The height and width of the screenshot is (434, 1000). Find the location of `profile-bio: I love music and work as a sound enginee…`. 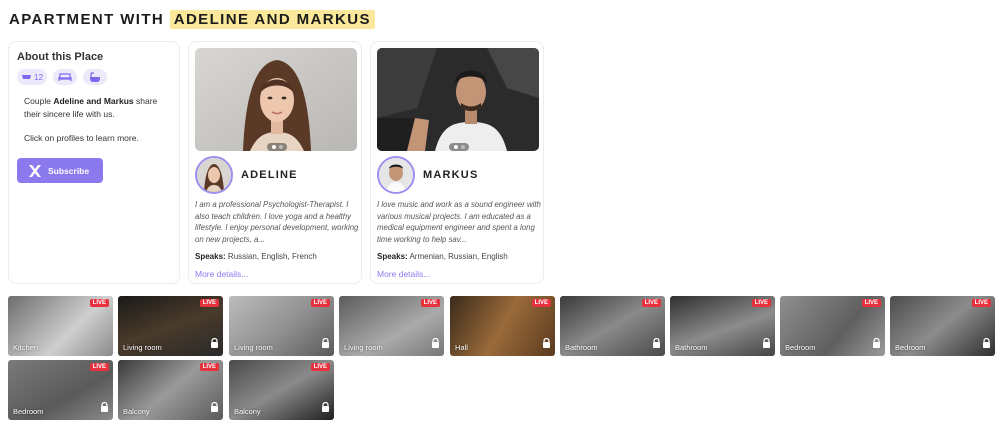

profile-bio: I love music and work as a sound enginee… is located at coordinates (459, 222).